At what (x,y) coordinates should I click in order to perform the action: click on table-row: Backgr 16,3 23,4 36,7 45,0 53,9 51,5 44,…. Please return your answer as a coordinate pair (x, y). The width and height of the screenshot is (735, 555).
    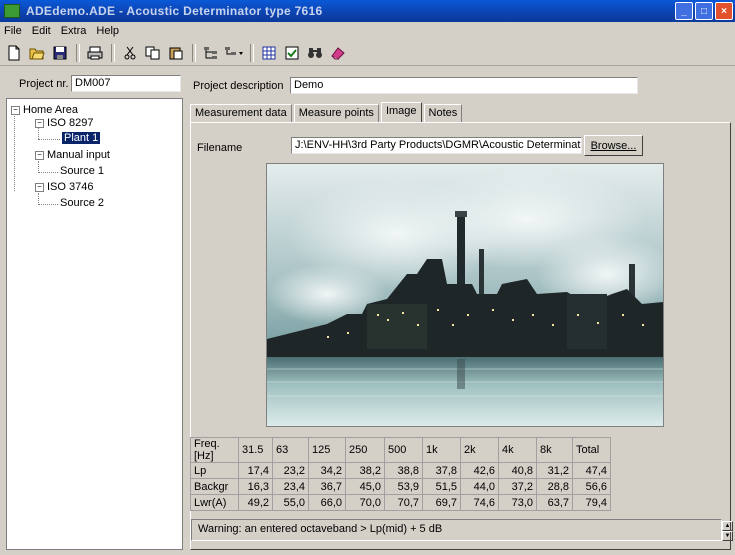
    Looking at the image, I should click on (400, 486).